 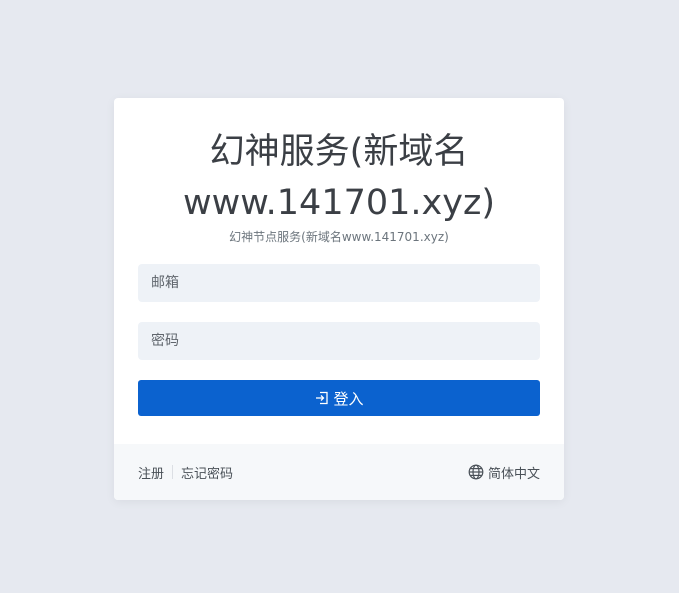 I want to click on page-title: 幻神服务(新域名www.141701.xyz), so click(x=339, y=177).